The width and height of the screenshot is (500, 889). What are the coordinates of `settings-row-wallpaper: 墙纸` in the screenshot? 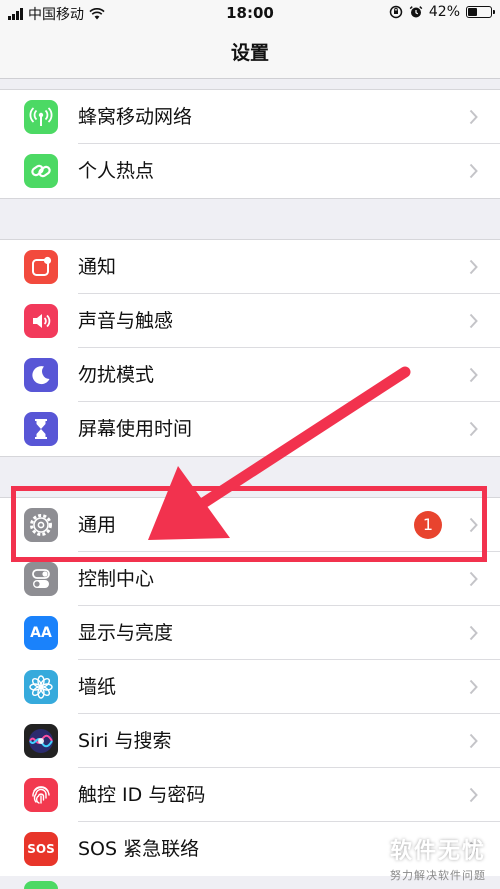 It's located at (250, 687).